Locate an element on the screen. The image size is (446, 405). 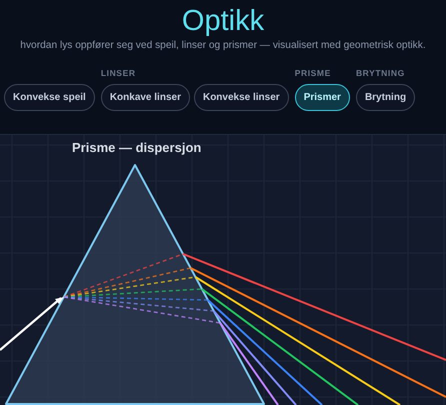
tab: Konkave linser is located at coordinates (145, 97).